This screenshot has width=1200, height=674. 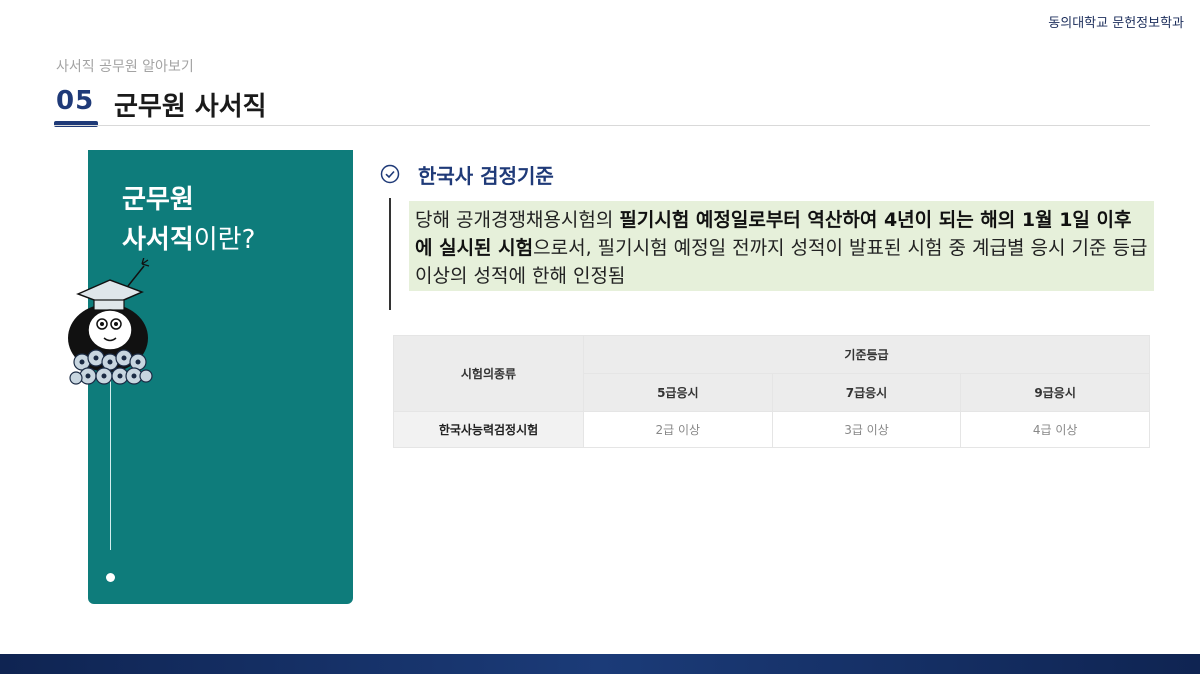 I want to click on graduate-mascot-icon, so click(x=110, y=321).